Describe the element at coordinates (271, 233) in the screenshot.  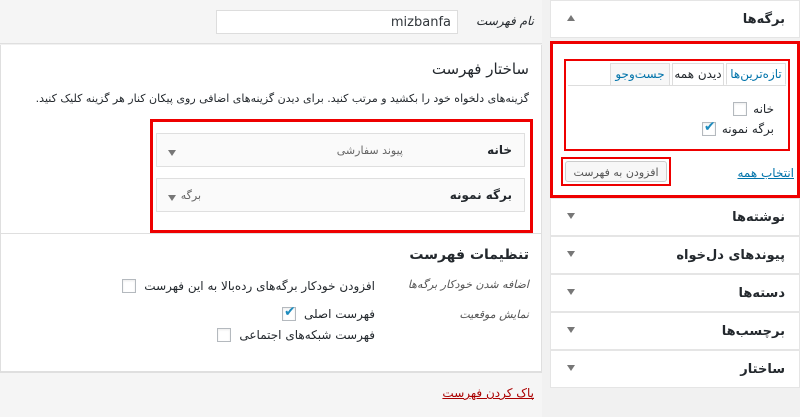
I see `settings-divider` at that location.